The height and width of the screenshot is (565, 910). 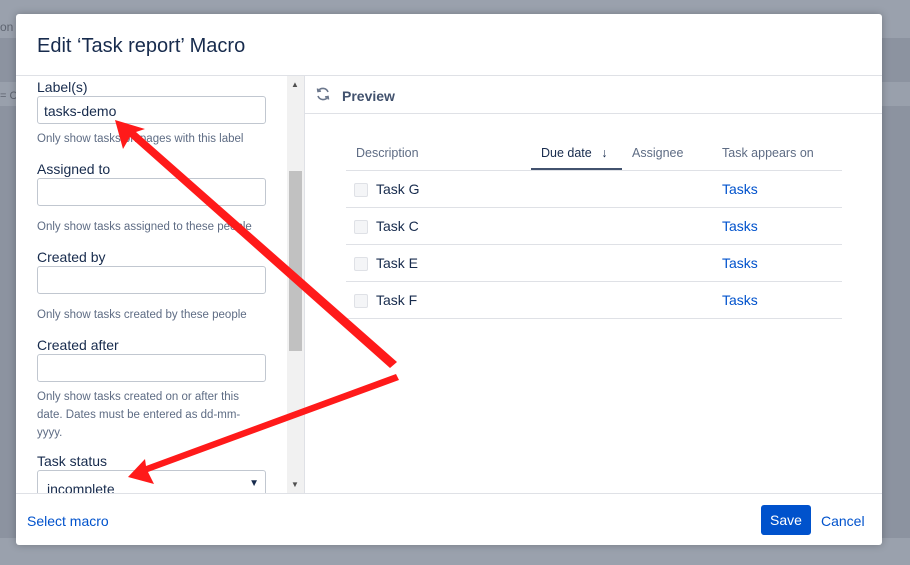 What do you see at coordinates (768, 153) in the screenshot?
I see `column-task-appears-on: Task appears on` at bounding box center [768, 153].